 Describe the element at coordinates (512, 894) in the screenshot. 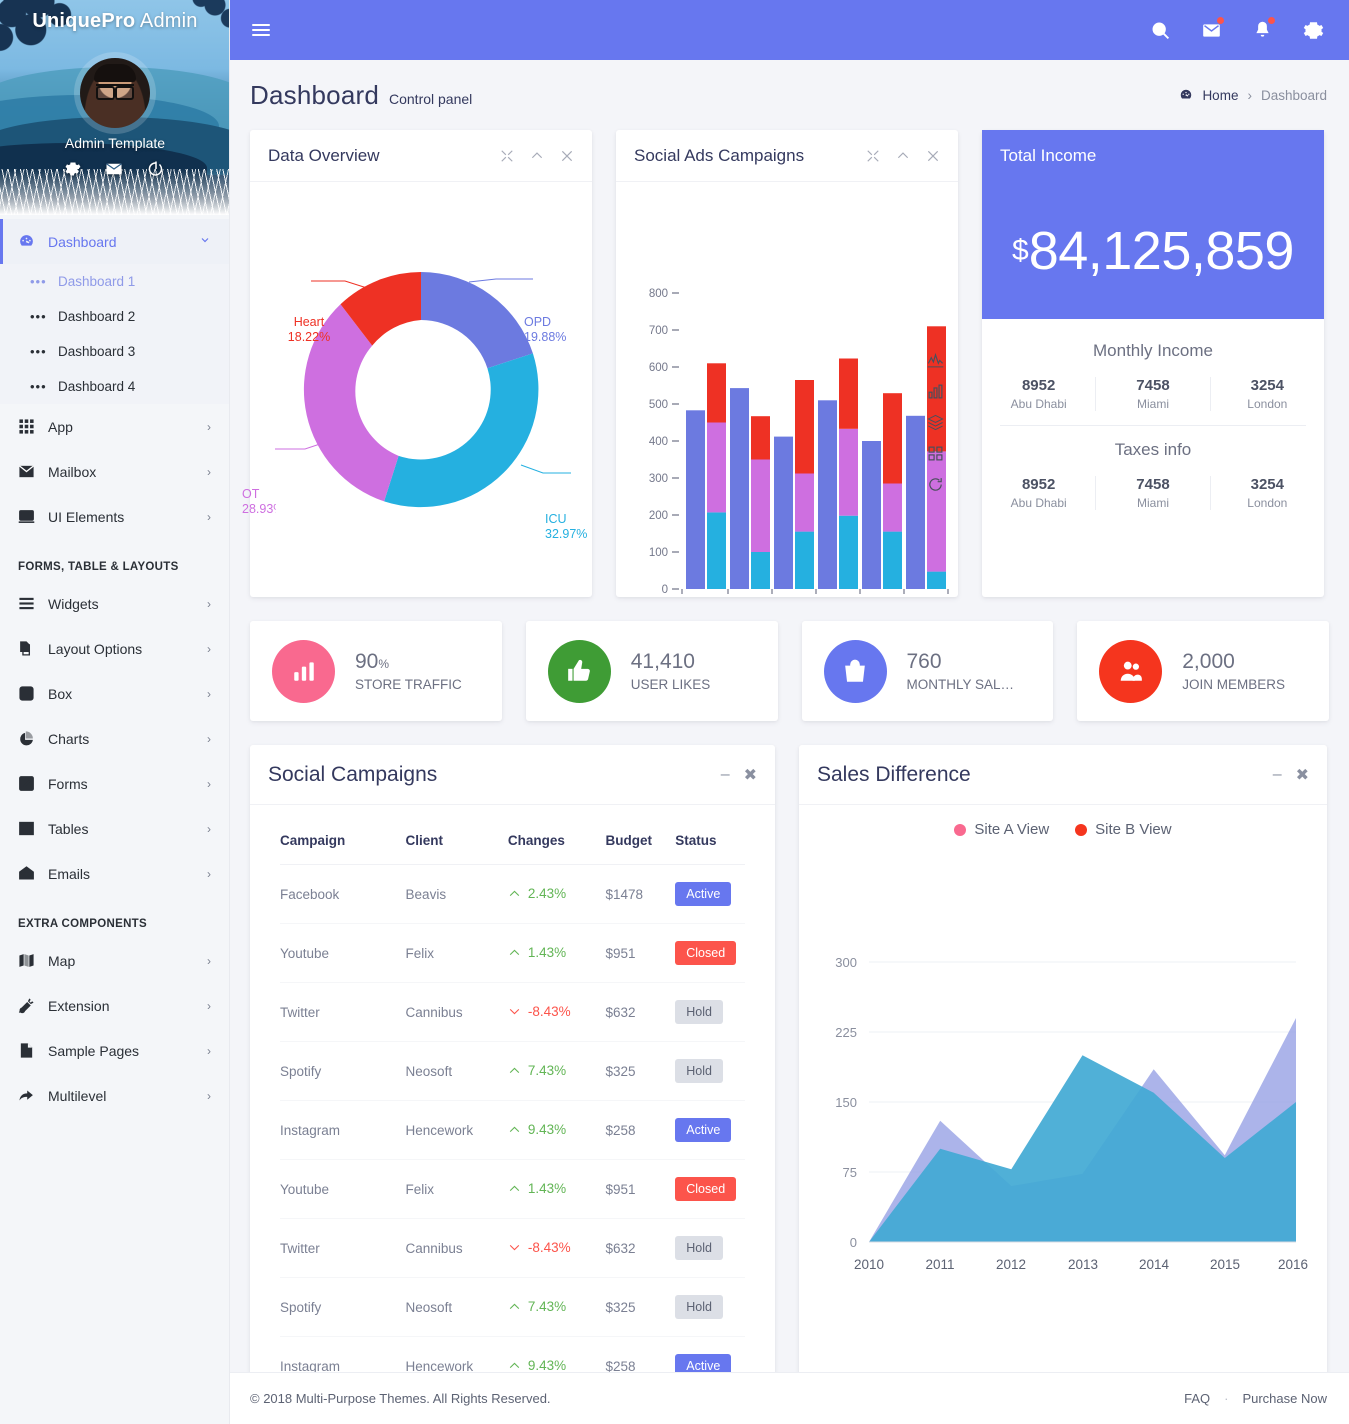

I see `table-row: Facebook Beavis 2.43% $1478 Active` at that location.